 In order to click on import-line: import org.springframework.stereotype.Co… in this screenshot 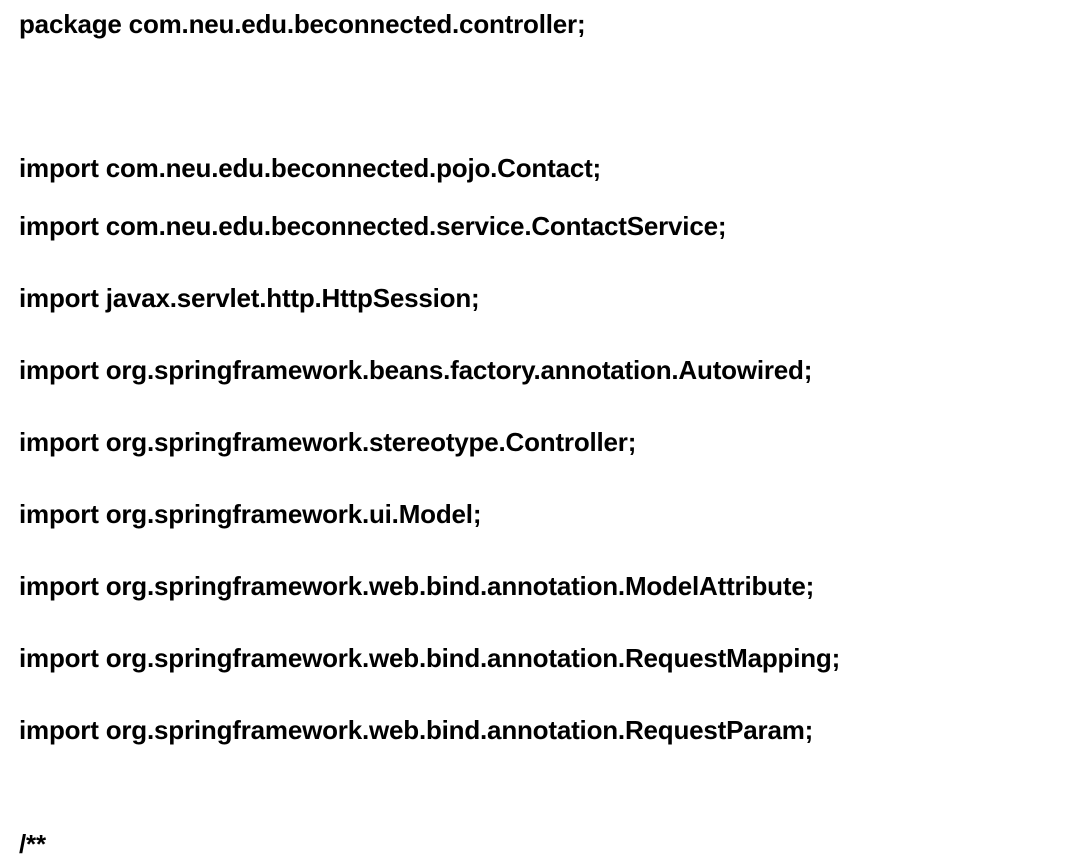, I will do `click(328, 442)`.